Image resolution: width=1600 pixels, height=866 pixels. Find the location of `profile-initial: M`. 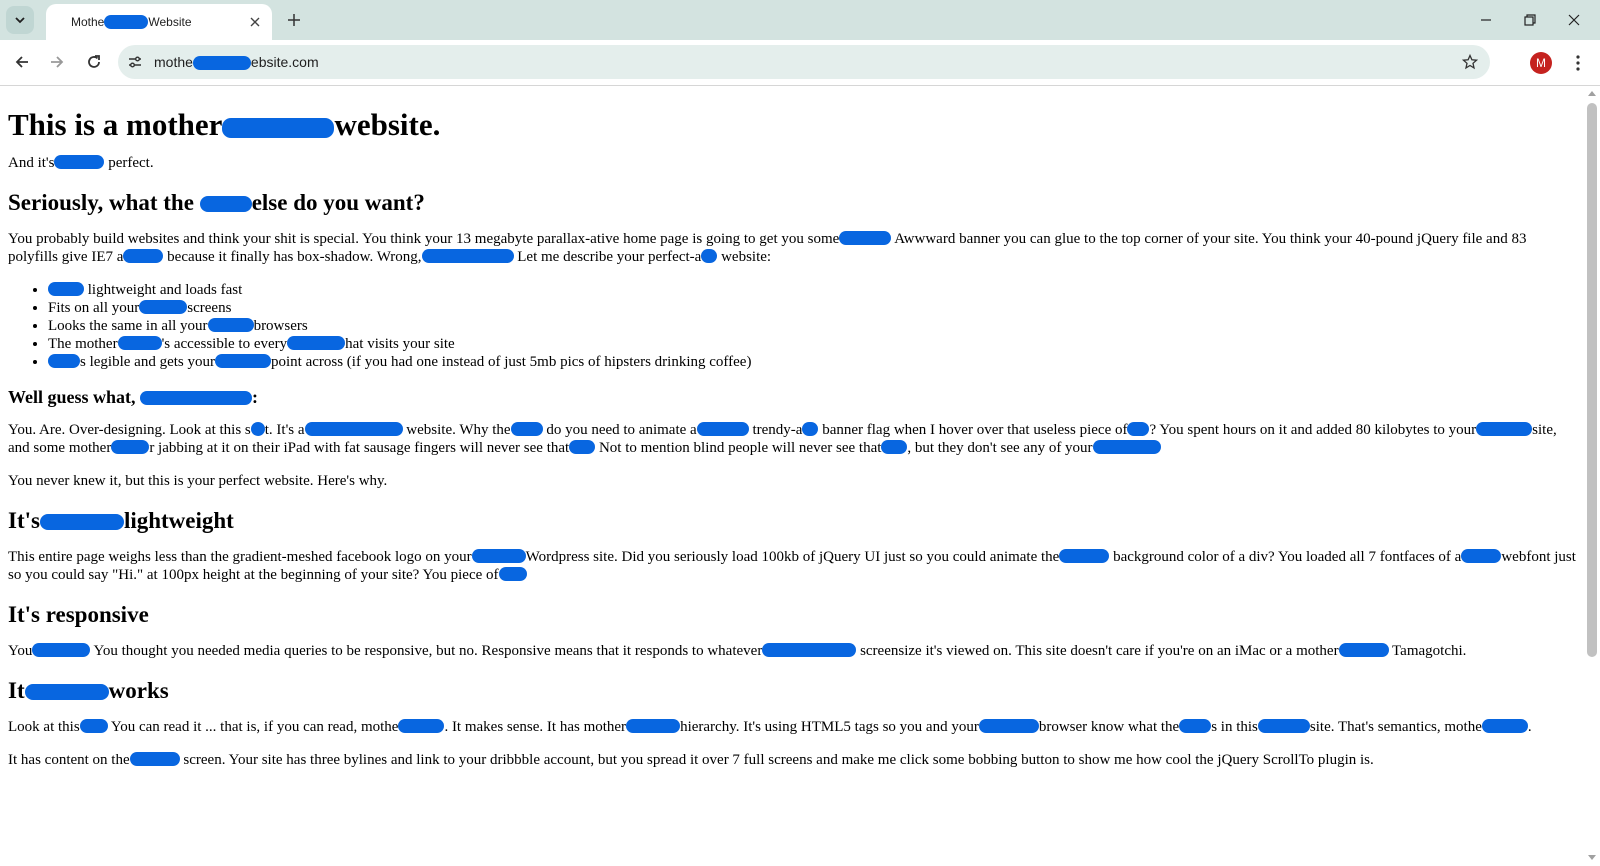

profile-initial: M is located at coordinates (1541, 63).